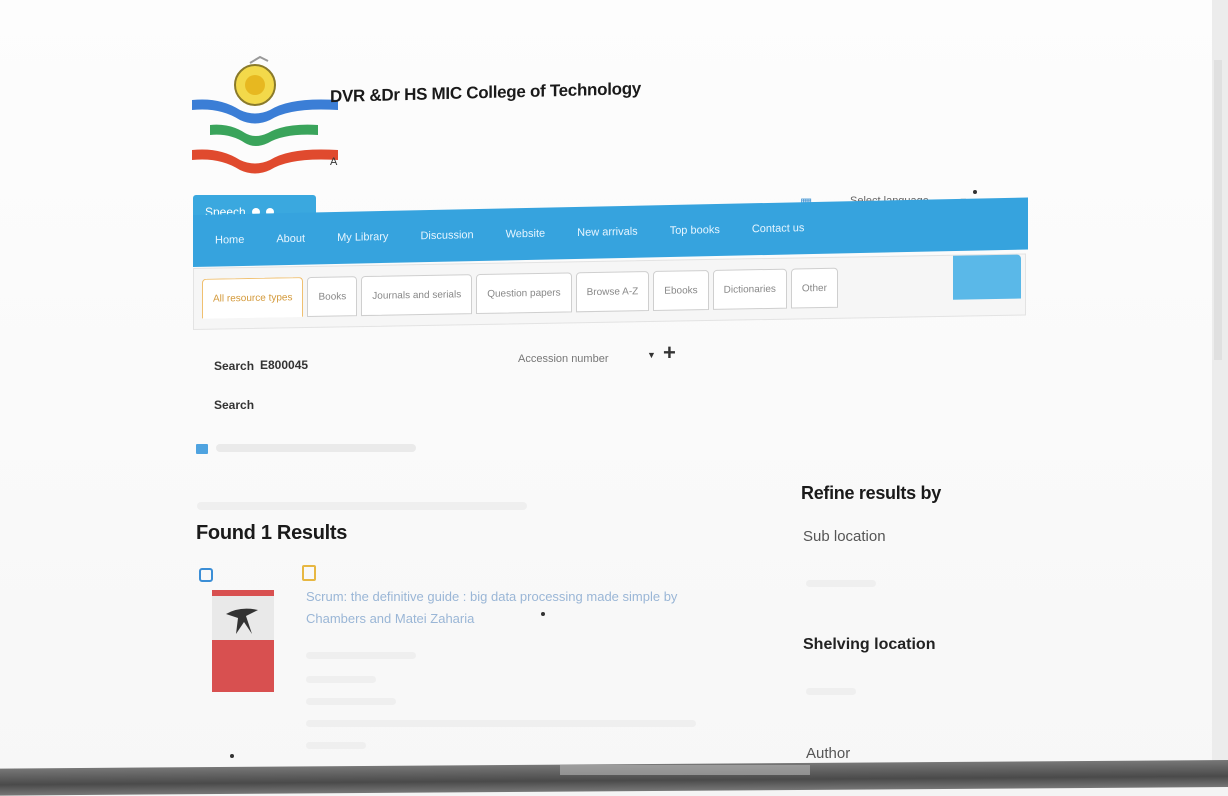 This screenshot has height=796, width=1228. Describe the element at coordinates (234, 405) in the screenshot. I see `search-button: Search` at that location.